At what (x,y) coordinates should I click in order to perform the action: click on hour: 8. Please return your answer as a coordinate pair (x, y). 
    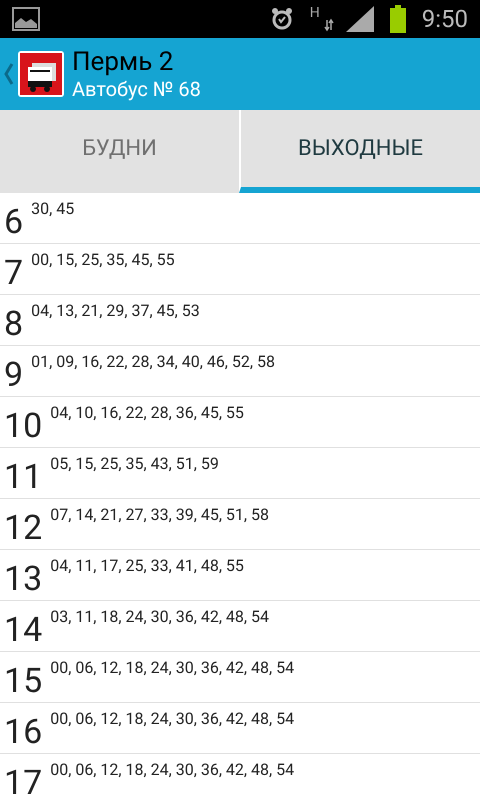
    Looking at the image, I should click on (14, 324).